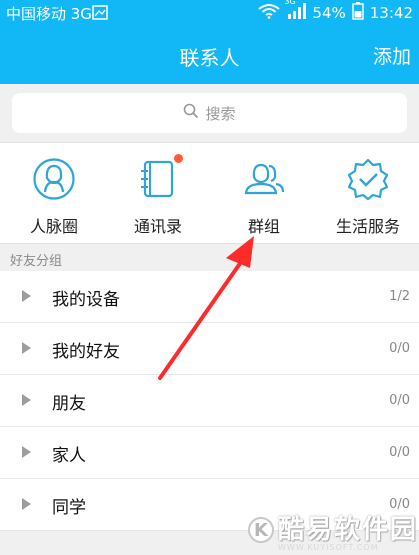 This screenshot has height=555, width=419. I want to click on quick-item-life-service: 生活服务, so click(367, 193).